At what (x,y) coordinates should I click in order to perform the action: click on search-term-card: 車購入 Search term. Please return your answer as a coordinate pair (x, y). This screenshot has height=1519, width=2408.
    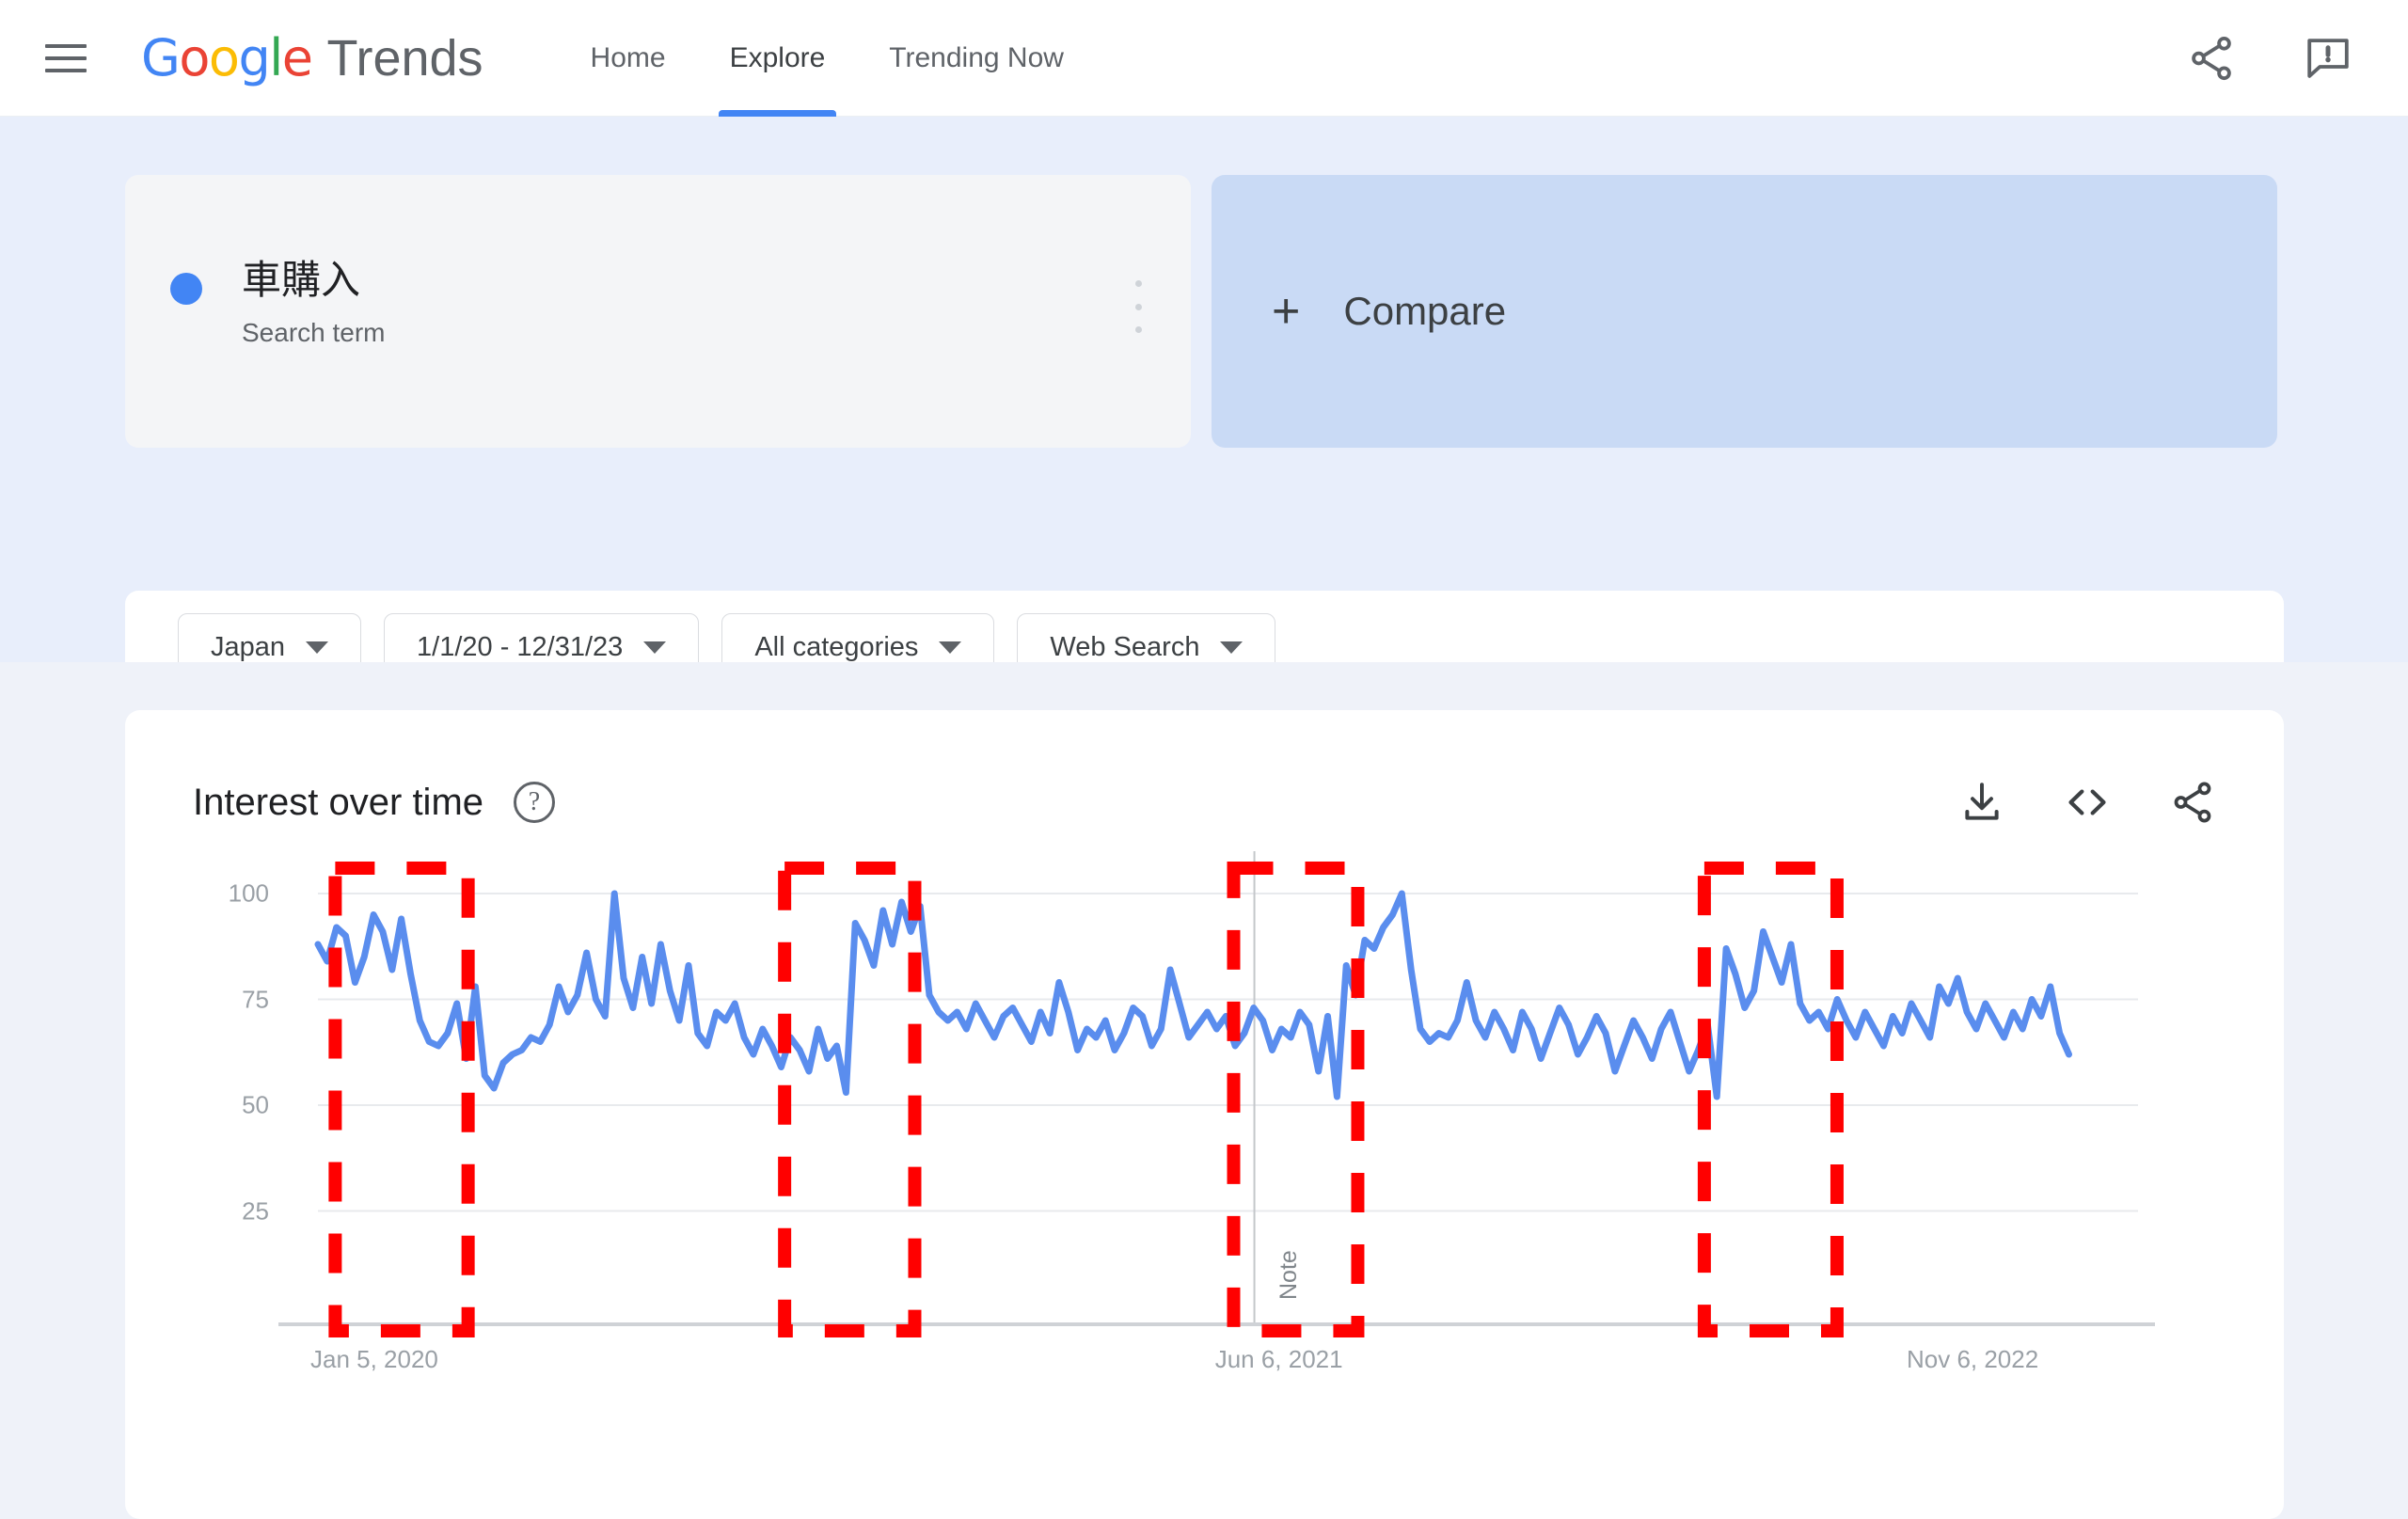
    Looking at the image, I should click on (658, 311).